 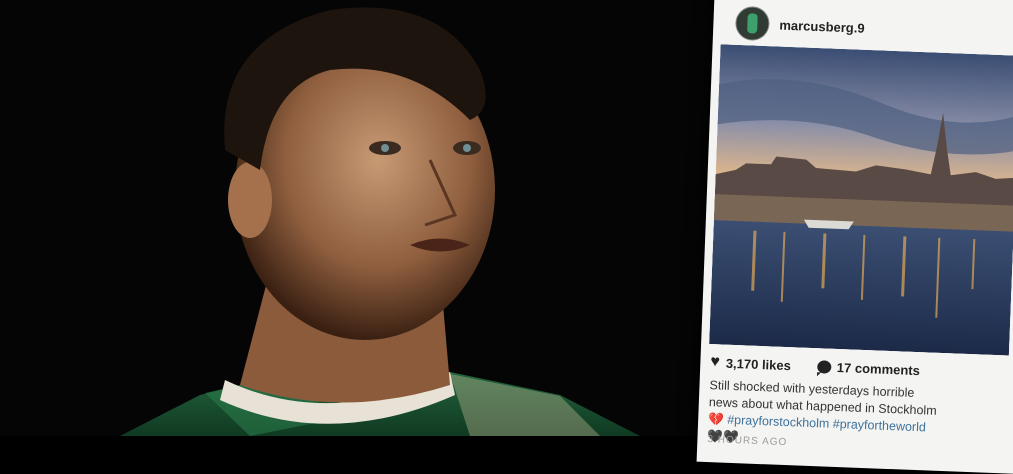 I want to click on broken-heart-emoji: 💔, so click(x=716, y=419).